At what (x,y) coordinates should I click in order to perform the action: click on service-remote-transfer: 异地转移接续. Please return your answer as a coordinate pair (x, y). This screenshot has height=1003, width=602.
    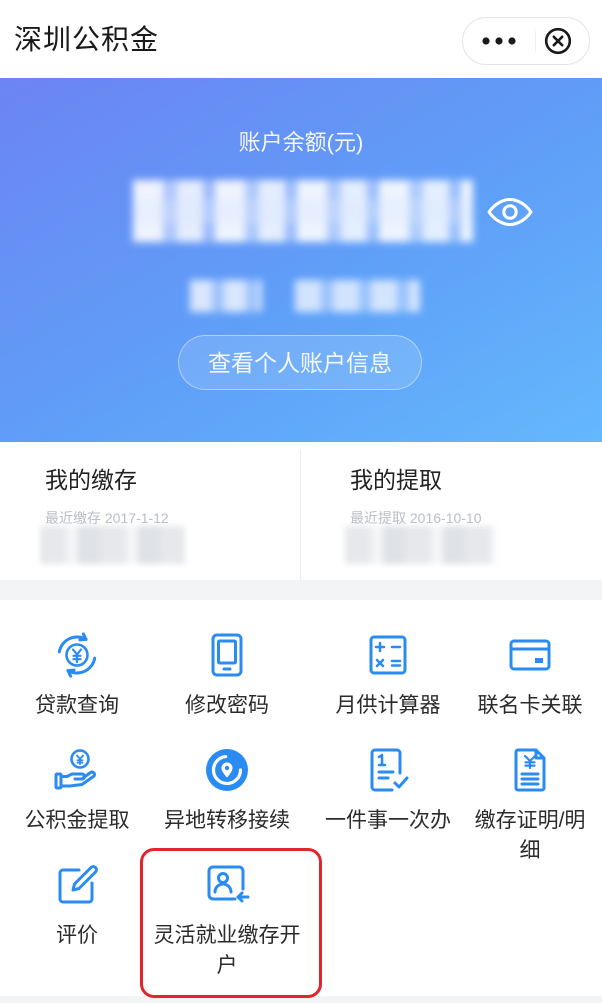
    Looking at the image, I should click on (227, 811).